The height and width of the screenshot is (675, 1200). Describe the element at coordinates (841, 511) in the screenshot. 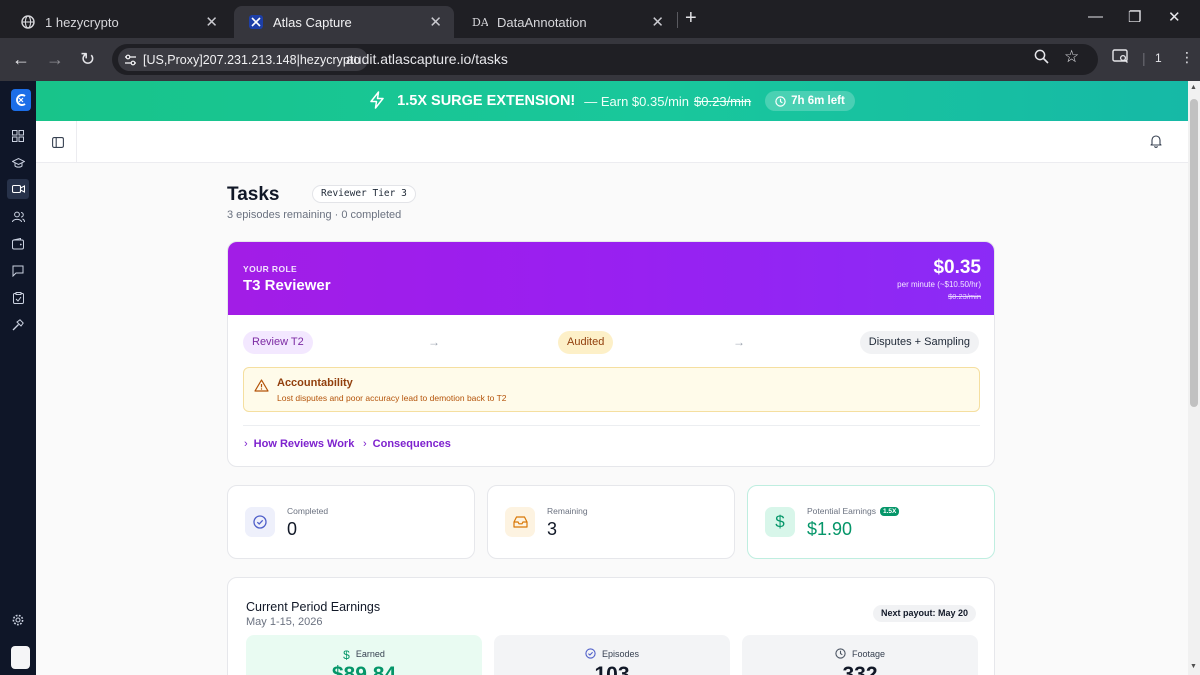

I see `stat-label-text: Potential Earnings` at that location.